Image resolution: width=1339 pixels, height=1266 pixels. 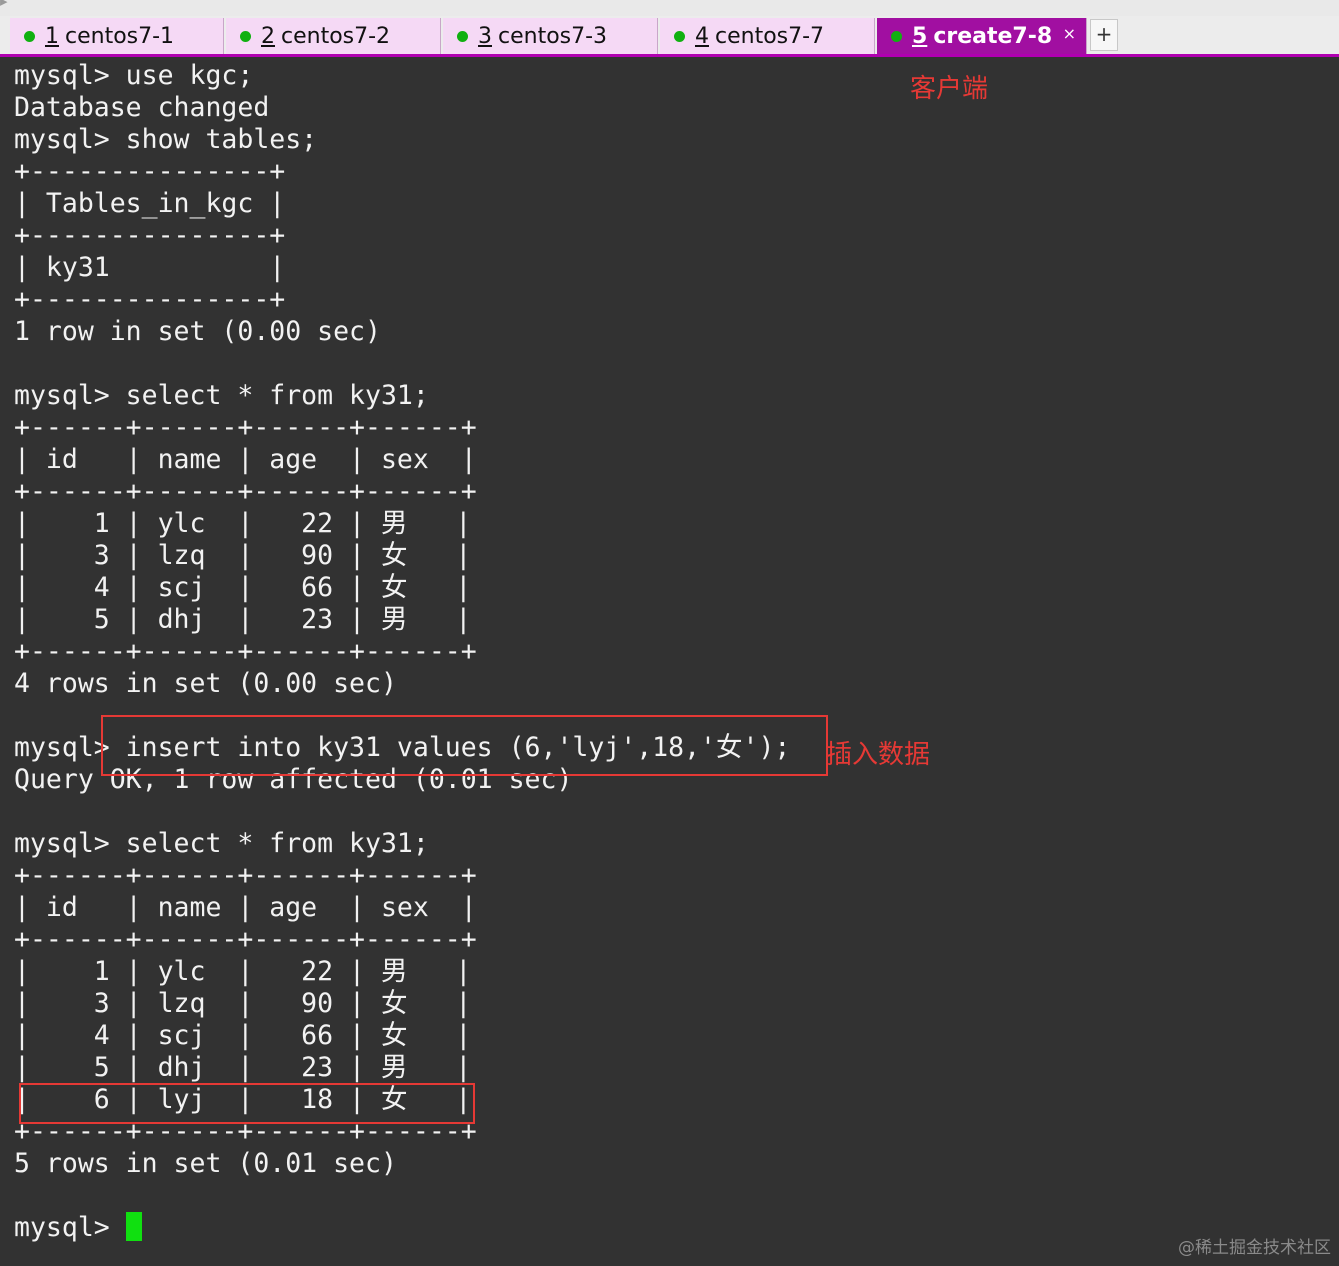 What do you see at coordinates (166, 139) in the screenshot?
I see `terminal-line: mysql> show tables;` at bounding box center [166, 139].